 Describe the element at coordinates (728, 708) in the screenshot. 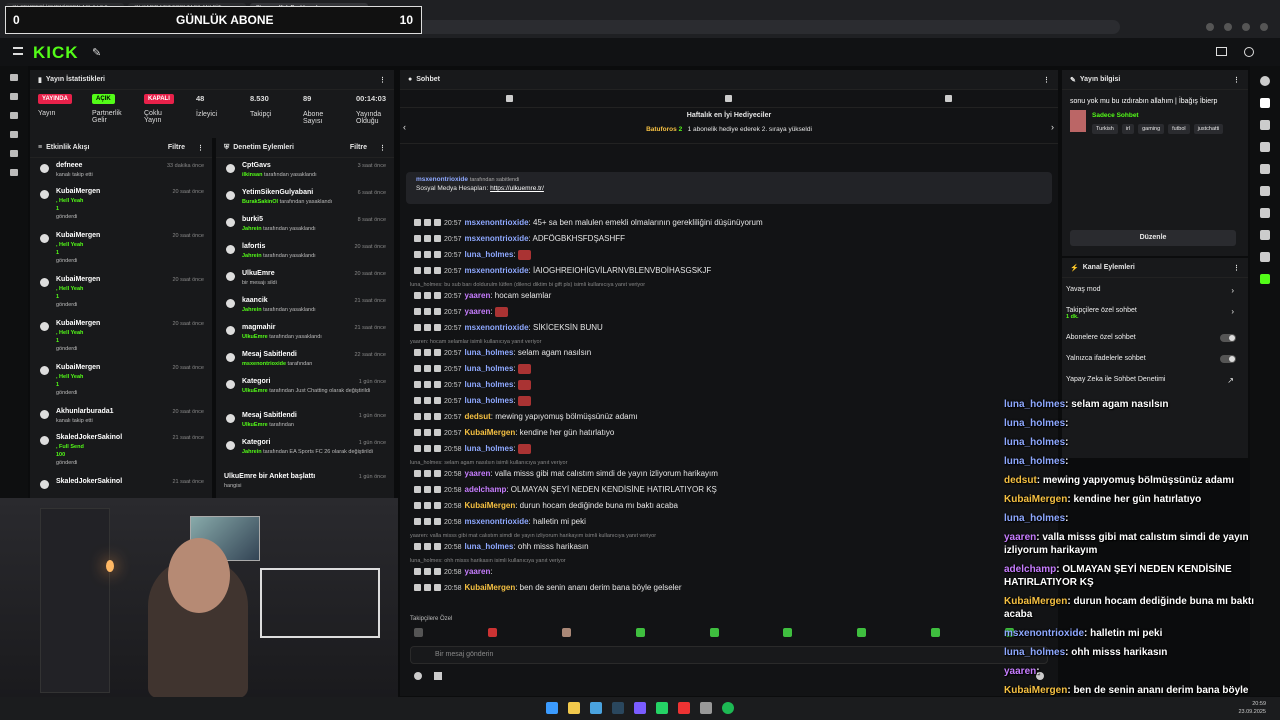

I see `spotify-icon` at that location.